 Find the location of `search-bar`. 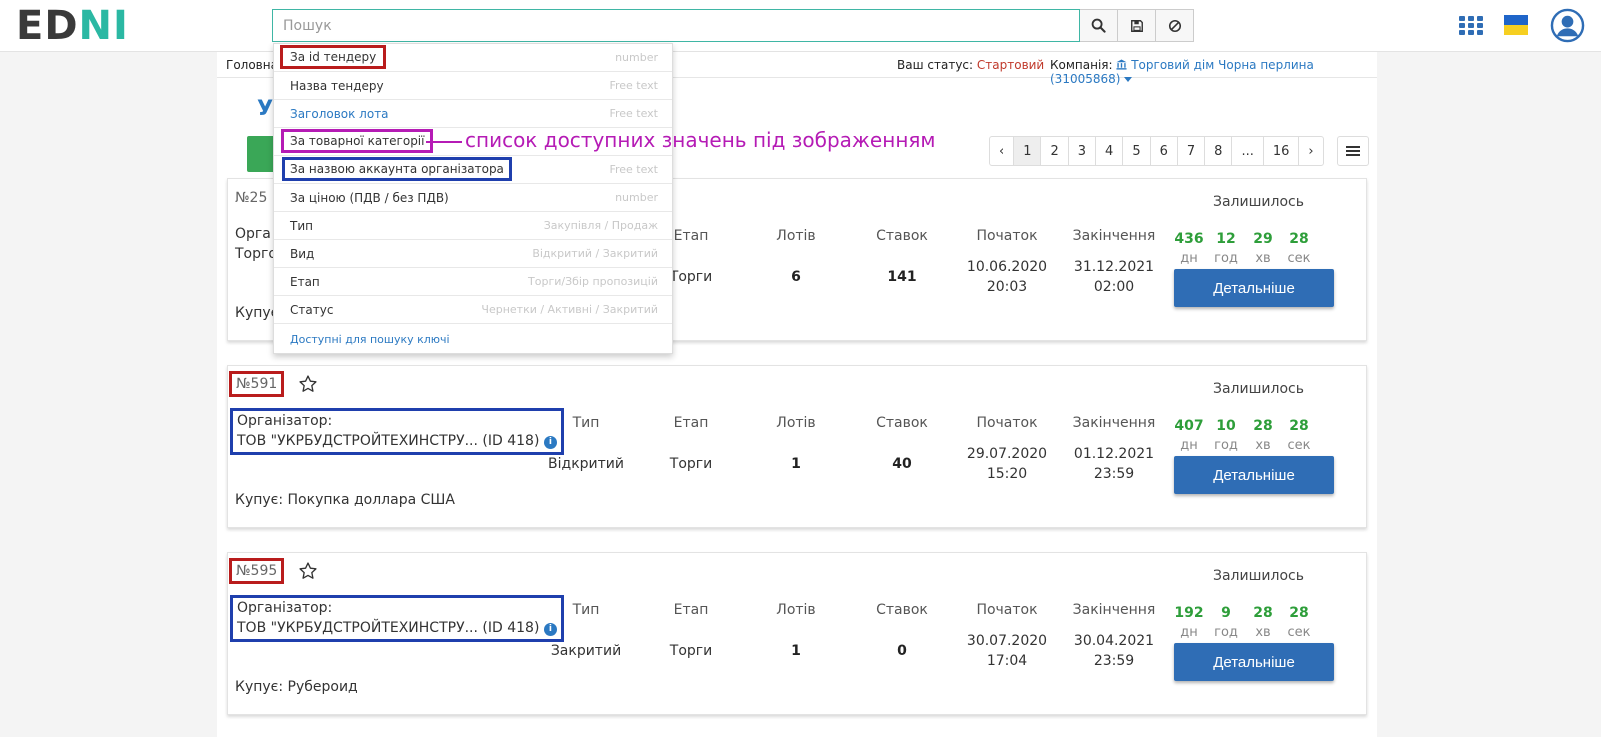

search-bar is located at coordinates (733, 25).